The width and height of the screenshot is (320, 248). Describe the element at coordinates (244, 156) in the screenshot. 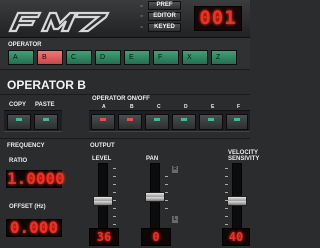

I see `velocity-sensivity-label: VELOCITY SENSIVITY` at that location.